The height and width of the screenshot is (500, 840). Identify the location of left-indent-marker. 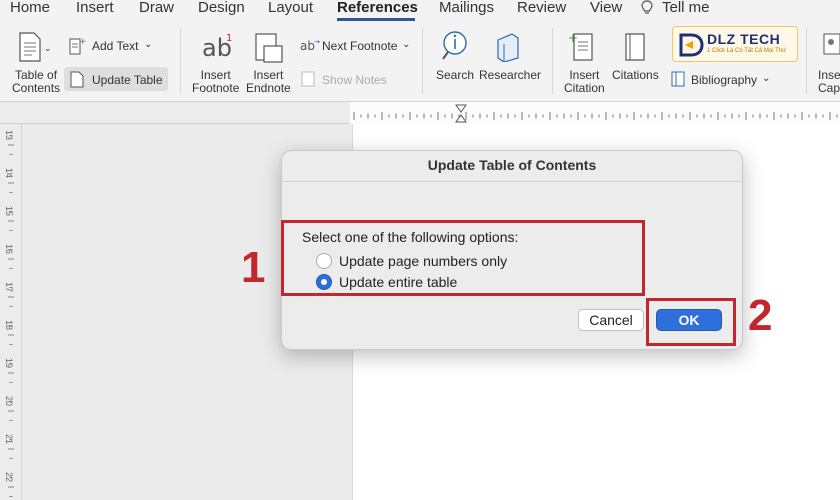
(461, 118).